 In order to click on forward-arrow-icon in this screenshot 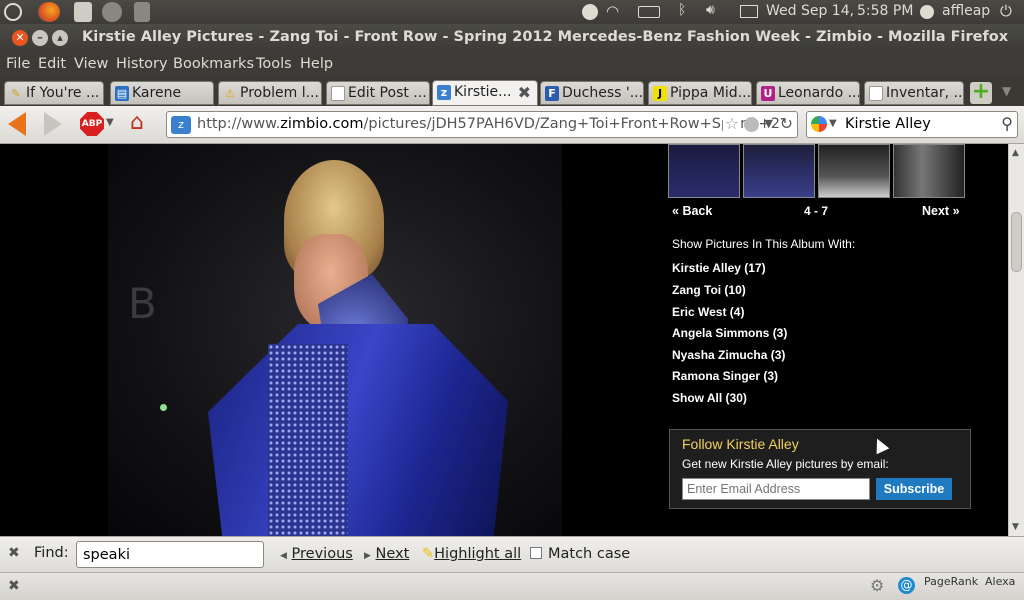, I will do `click(53, 124)`.